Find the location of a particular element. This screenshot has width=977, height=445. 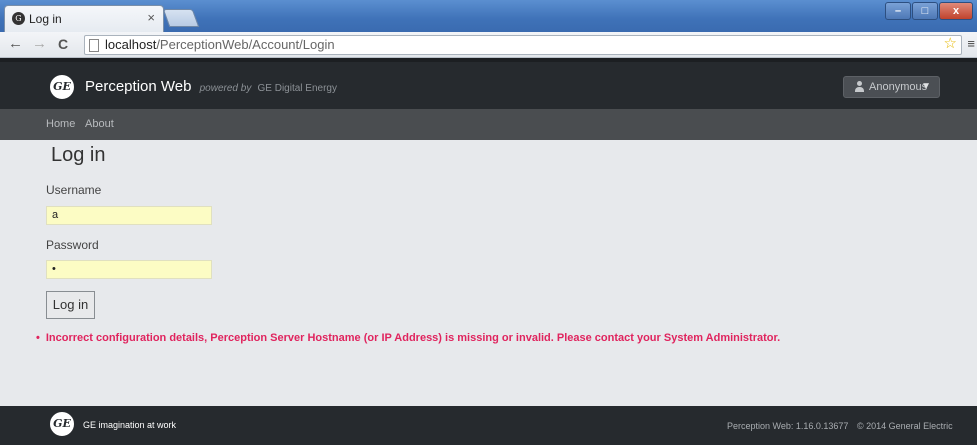

reload-icon: C is located at coordinates (63, 44).